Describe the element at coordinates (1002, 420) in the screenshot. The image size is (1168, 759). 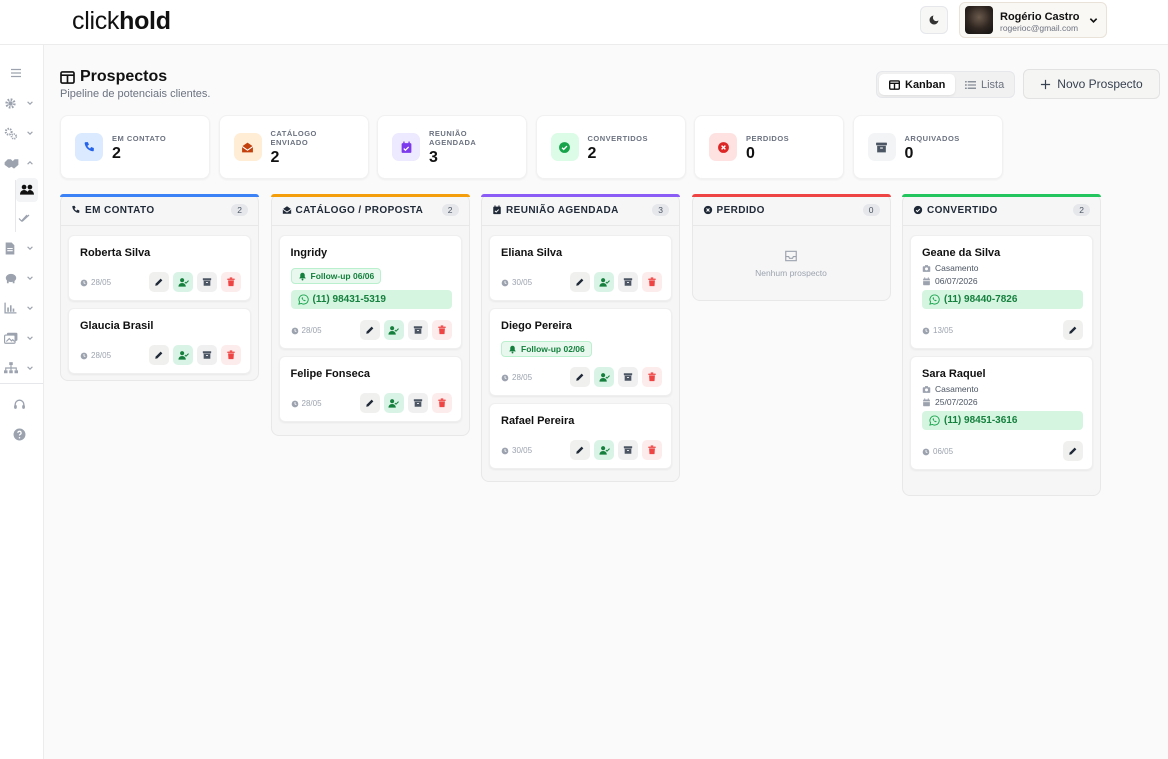
I see `whatsapp-link: (11) 98451-3616` at that location.